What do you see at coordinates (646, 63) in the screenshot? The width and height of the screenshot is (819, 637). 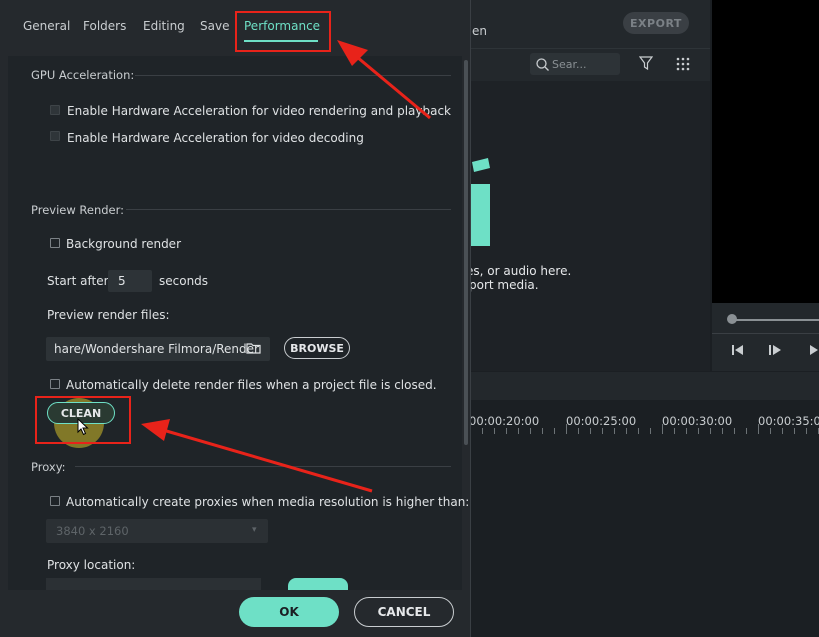 I see `filter-icon` at bounding box center [646, 63].